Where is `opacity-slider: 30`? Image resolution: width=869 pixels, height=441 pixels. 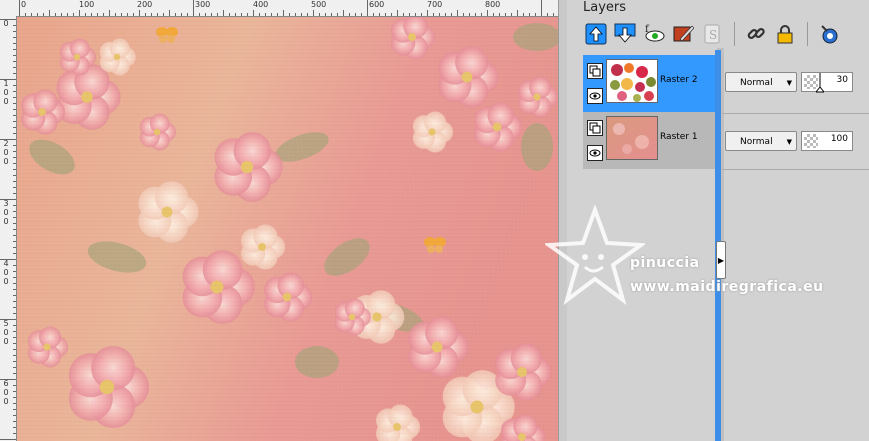
opacity-slider: 30 is located at coordinates (827, 82).